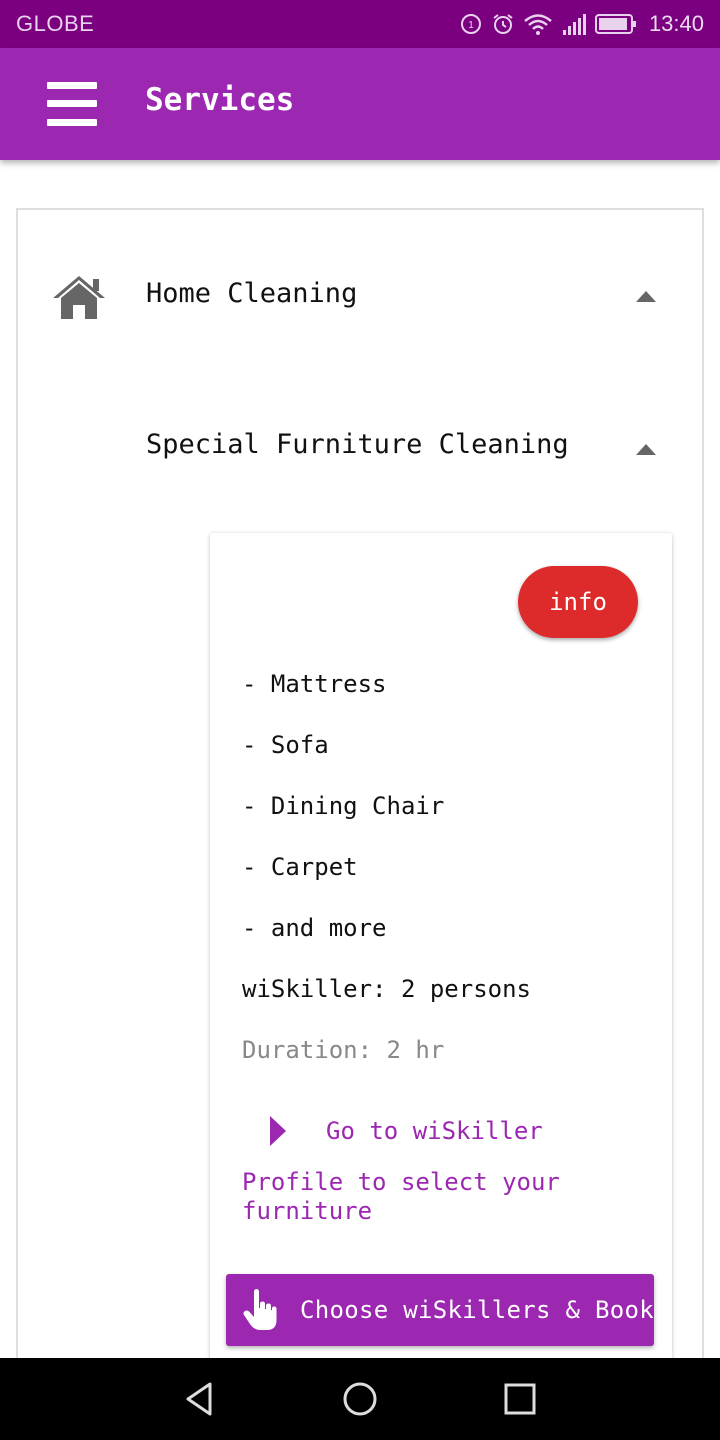 Image resolution: width=720 pixels, height=1440 pixels. Describe the element at coordinates (357, 444) in the screenshot. I see `subcategory-title: Special Furniture Cleaning` at that location.